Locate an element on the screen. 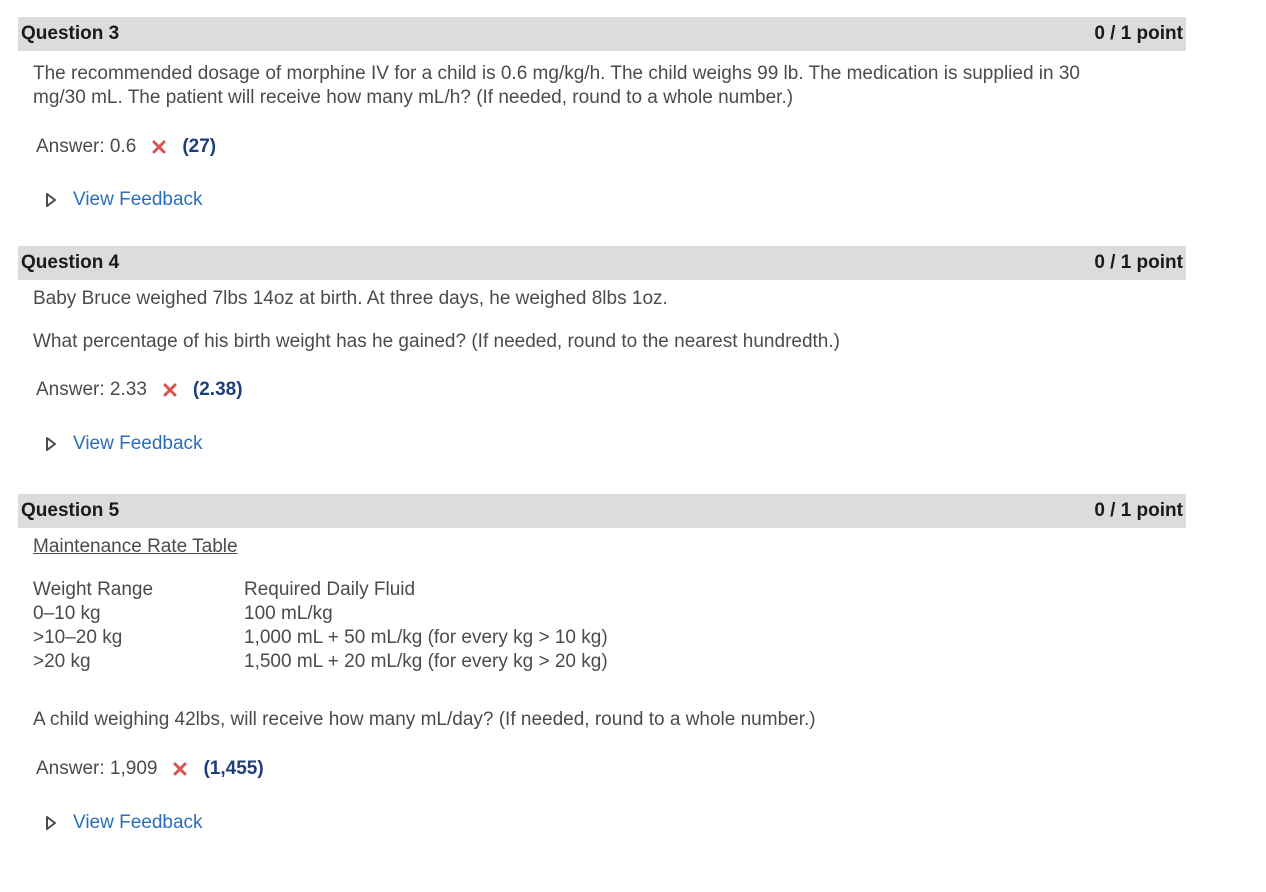 The height and width of the screenshot is (892, 1266). submitted-answer: Answer: 1,909 is located at coordinates (97, 768).